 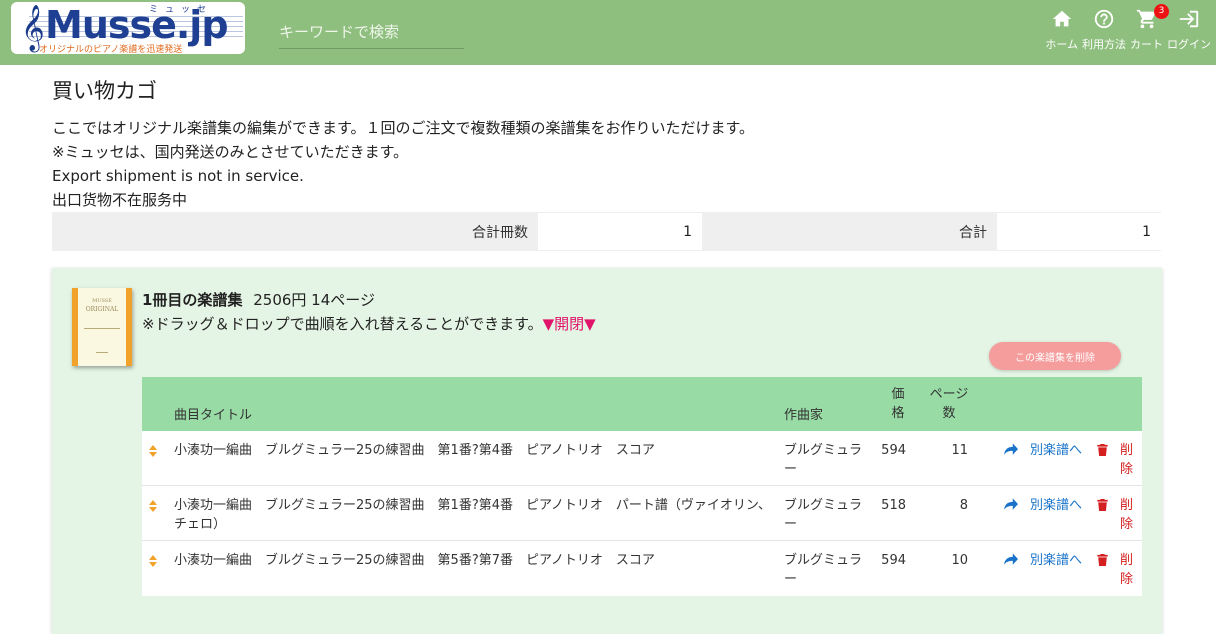 What do you see at coordinates (1061, 31) in the screenshot?
I see `nav-home: ホーム` at bounding box center [1061, 31].